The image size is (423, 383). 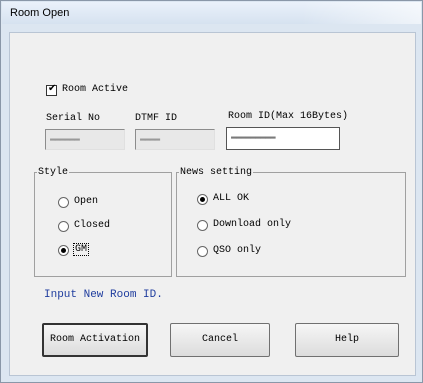 What do you see at coordinates (92, 225) in the screenshot?
I see `style-closed-label: Closed` at bounding box center [92, 225].